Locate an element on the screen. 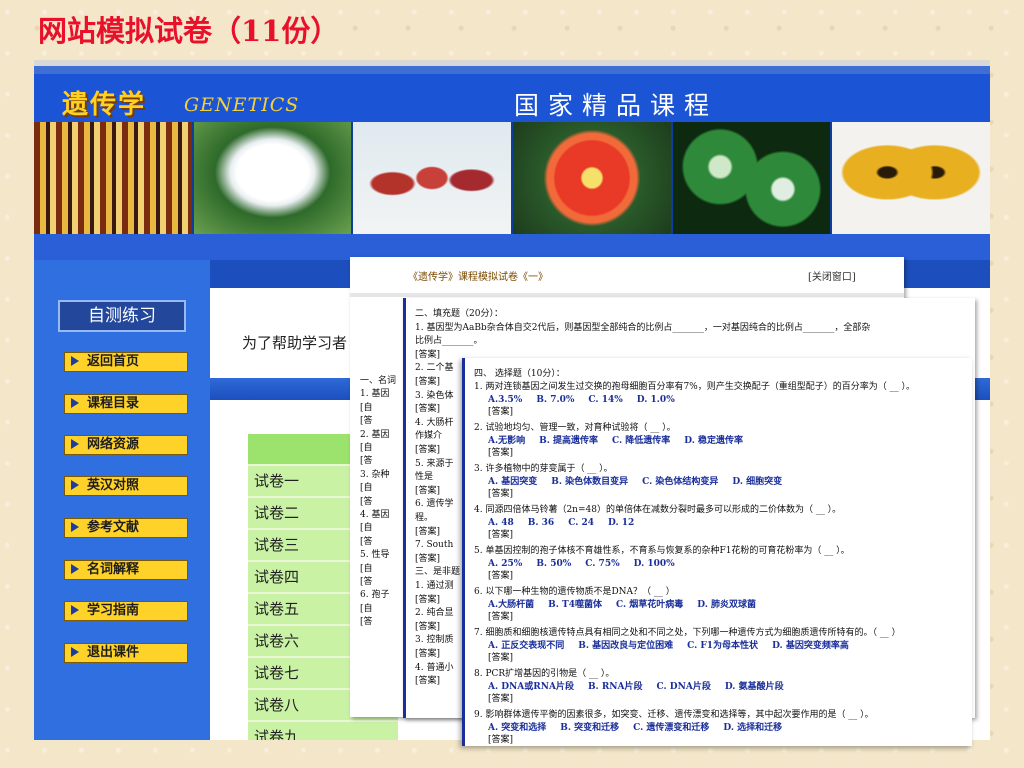 The image size is (1024, 768). exam-line: 4. 大肠杆 is located at coordinates (434, 422).